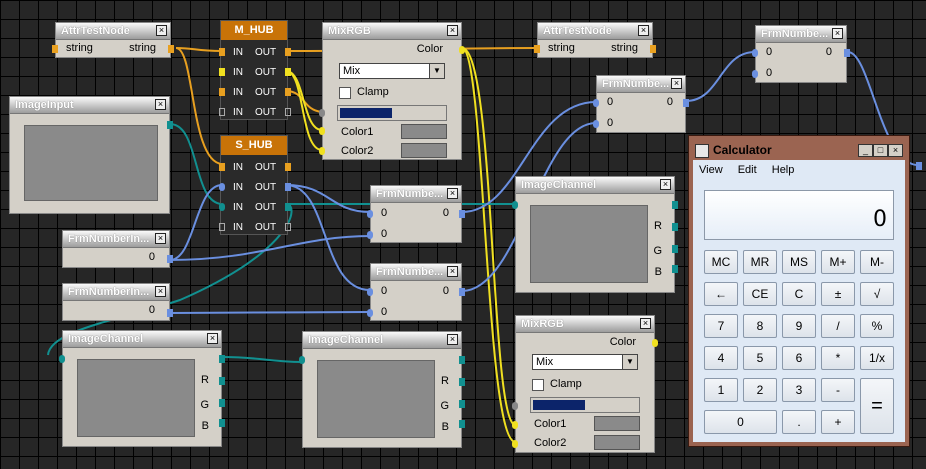  Describe the element at coordinates (880, 150) in the screenshot. I see `maximize-button: □` at that location.